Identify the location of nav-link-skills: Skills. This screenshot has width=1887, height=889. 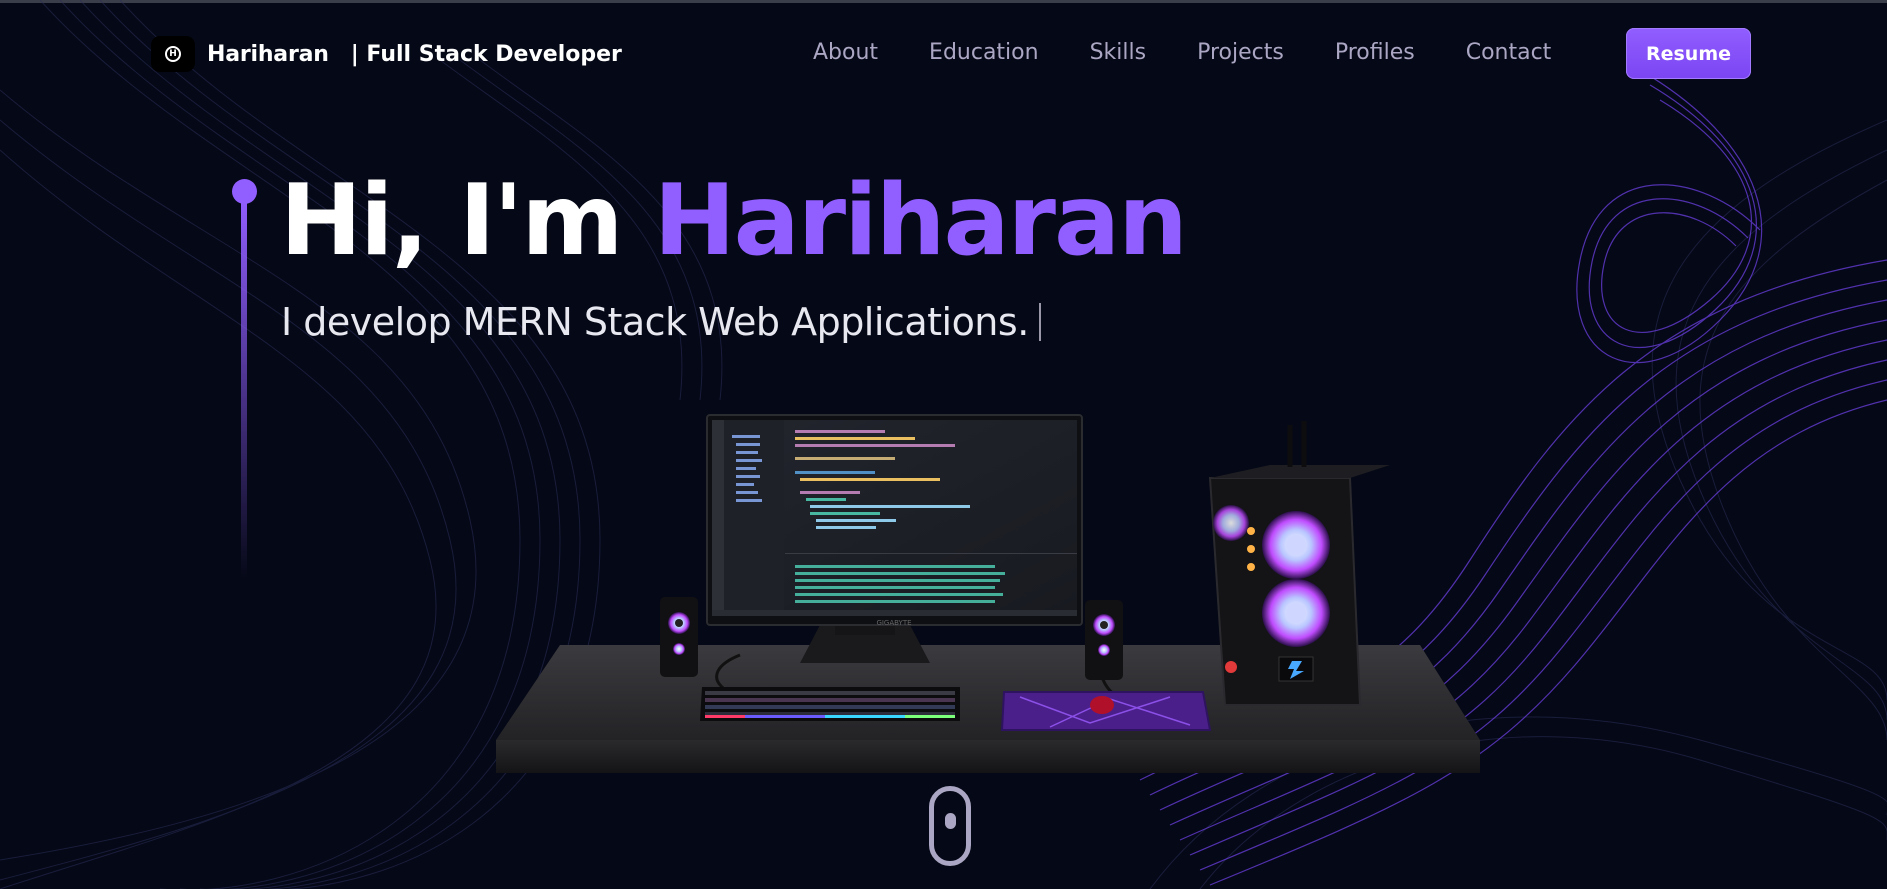
(1118, 52).